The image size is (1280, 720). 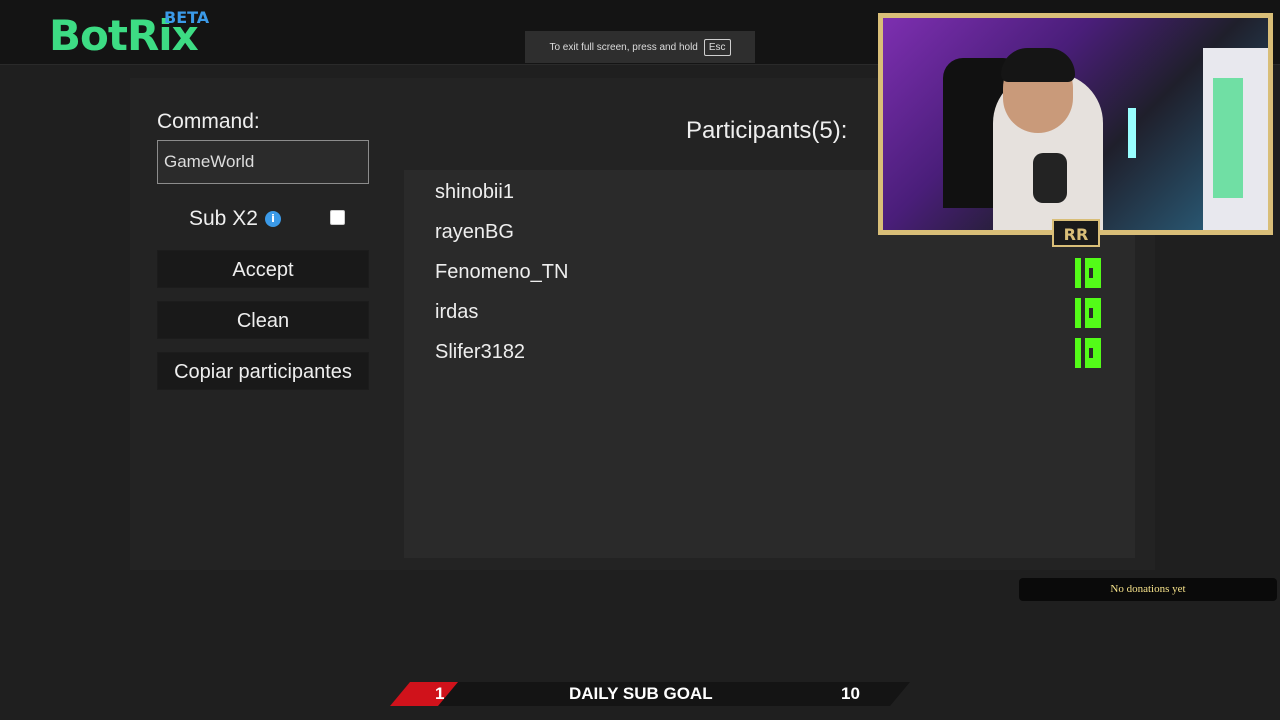 What do you see at coordinates (337, 217) in the screenshot?
I see `sub-x2-checkbox` at bounding box center [337, 217].